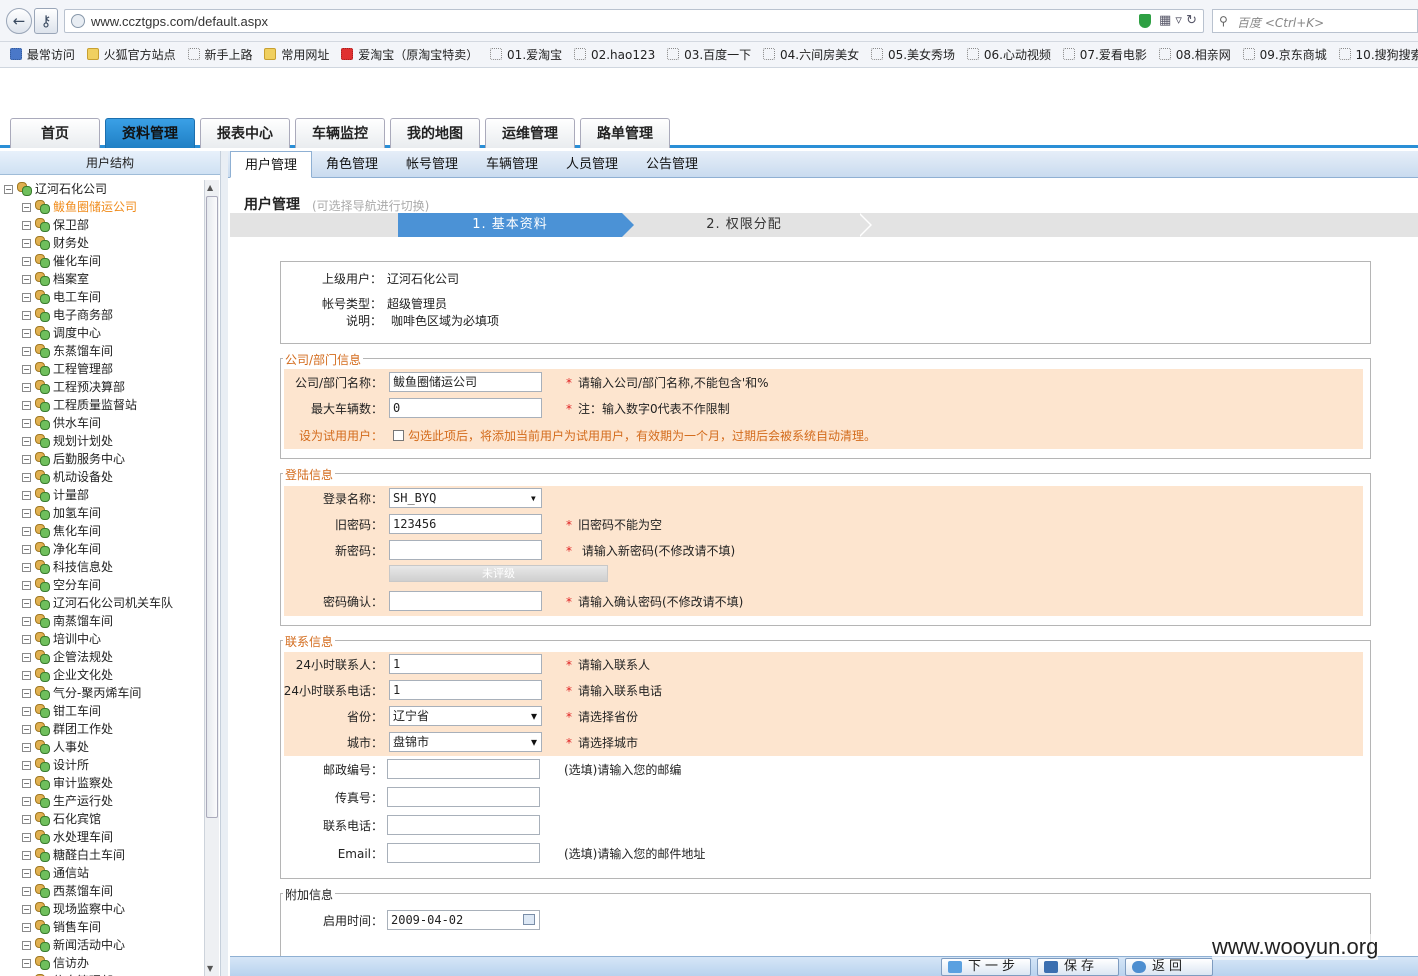 The width and height of the screenshot is (1418, 976). What do you see at coordinates (465, 498) in the screenshot?
I see `username-select: SH_BYQ` at bounding box center [465, 498].